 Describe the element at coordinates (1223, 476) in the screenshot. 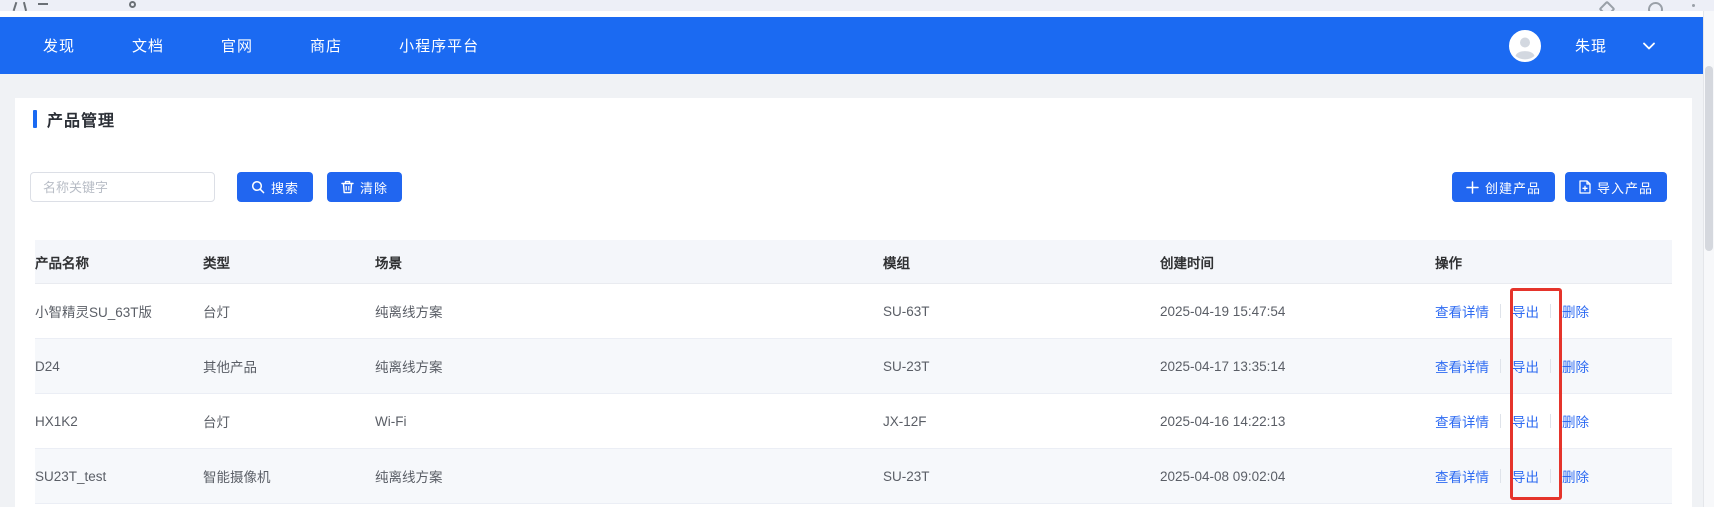

I see `cell-created-time: 2025-04-08 09:02:04` at that location.